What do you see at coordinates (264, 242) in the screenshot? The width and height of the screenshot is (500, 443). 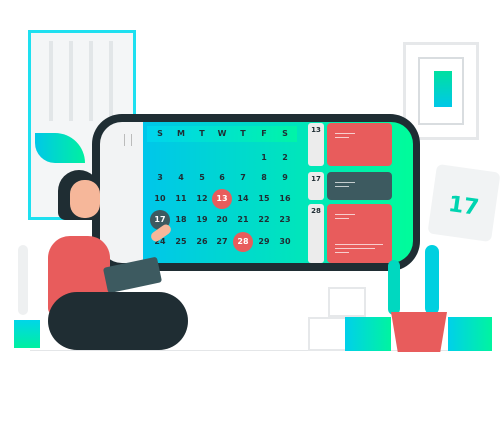 I see `calendar-day: 29` at bounding box center [264, 242].